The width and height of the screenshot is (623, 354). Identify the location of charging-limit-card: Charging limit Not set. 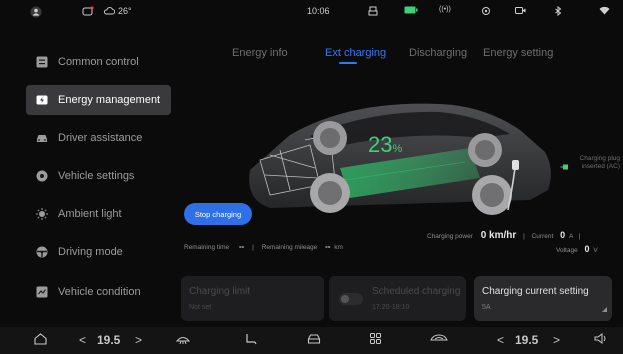
(252, 298).